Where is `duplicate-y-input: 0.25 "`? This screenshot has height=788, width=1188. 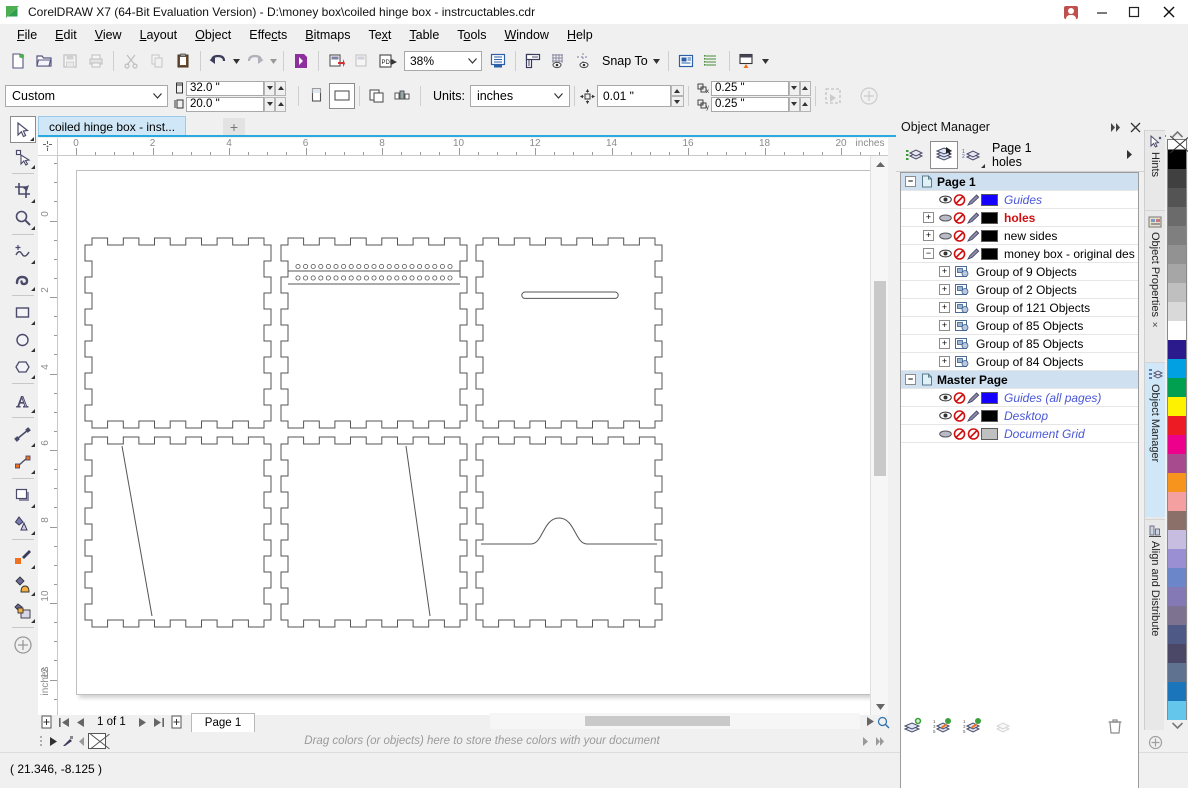 duplicate-y-input: 0.25 " is located at coordinates (749, 104).